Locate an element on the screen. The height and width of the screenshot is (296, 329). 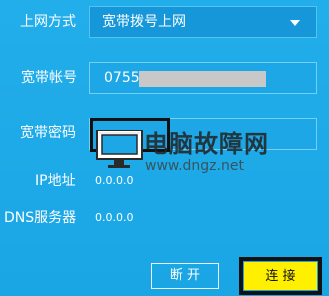
password-highlight is located at coordinates (130, 135).